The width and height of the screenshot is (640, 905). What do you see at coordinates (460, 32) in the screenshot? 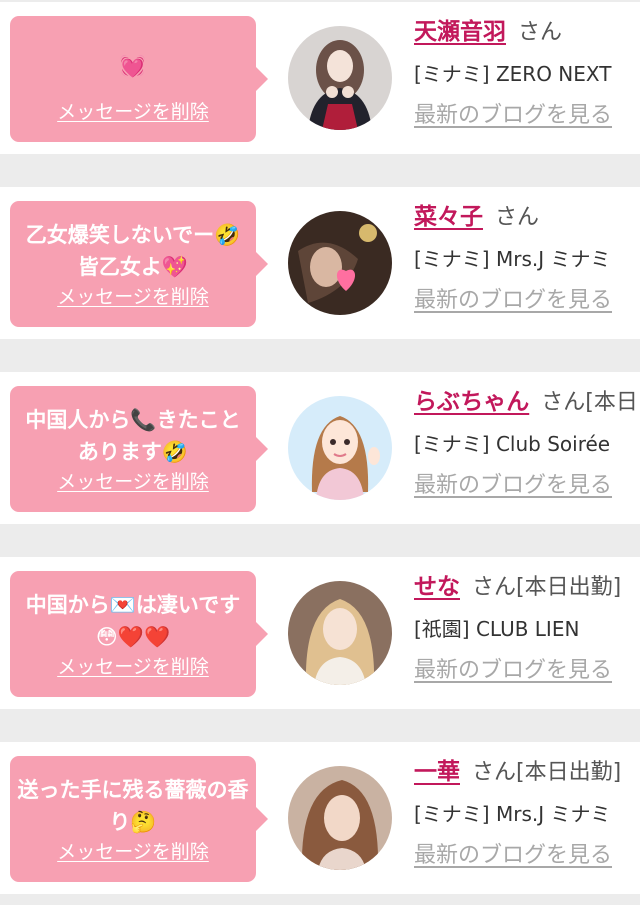
I see `profile-name-link: 天瀬音羽` at bounding box center [460, 32].